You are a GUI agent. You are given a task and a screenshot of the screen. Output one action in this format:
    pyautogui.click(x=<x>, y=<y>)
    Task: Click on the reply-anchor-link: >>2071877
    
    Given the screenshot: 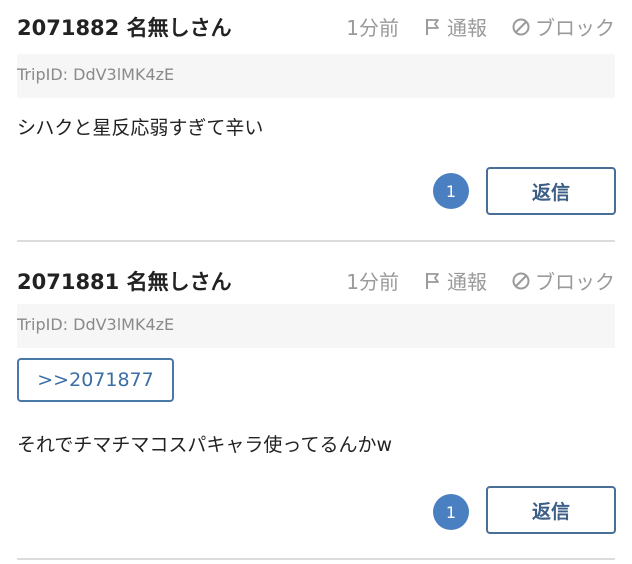 What is the action you would take?
    pyautogui.click(x=95, y=380)
    